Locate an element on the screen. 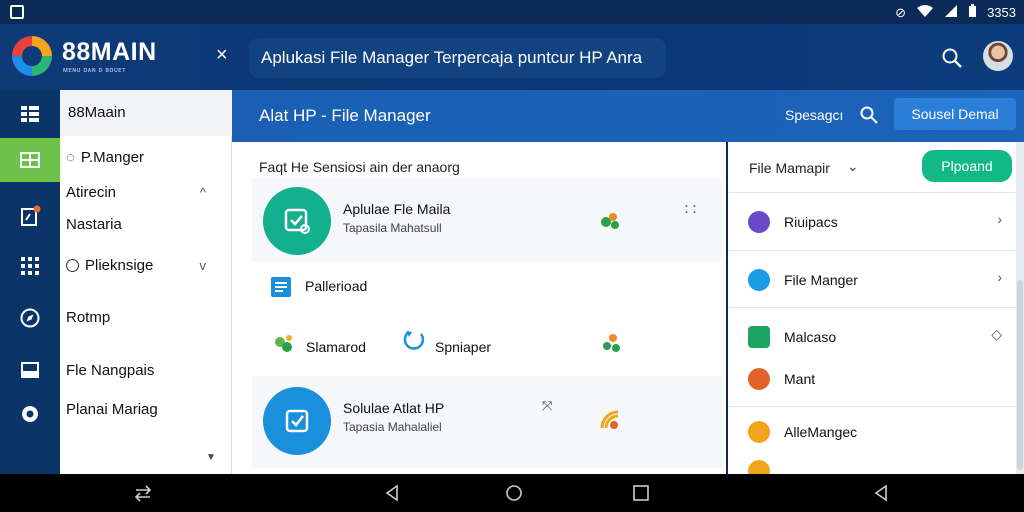 This screenshot has height=512, width=1024. panel-row: Mant is located at coordinates (872, 385).